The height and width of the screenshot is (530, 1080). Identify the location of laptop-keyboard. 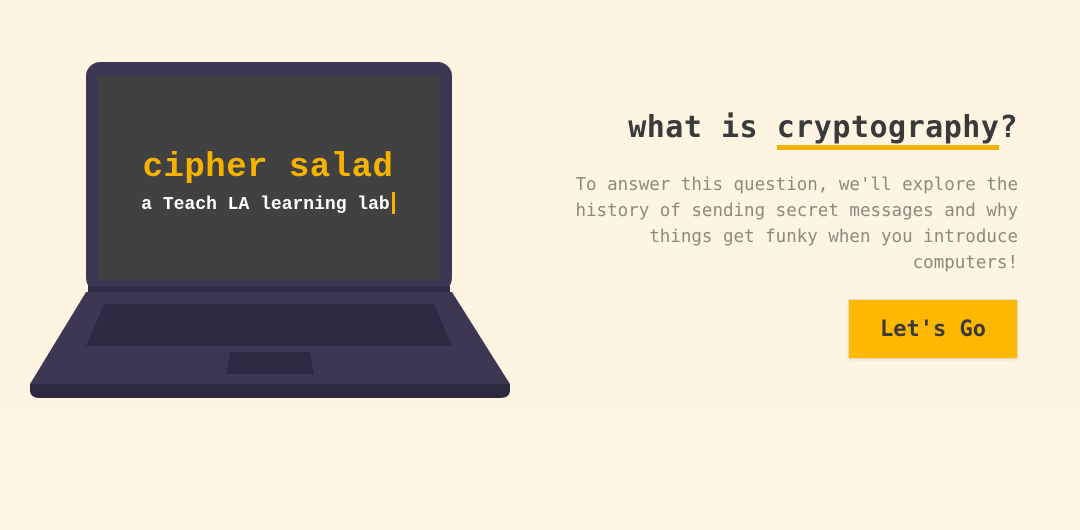
(269, 325).